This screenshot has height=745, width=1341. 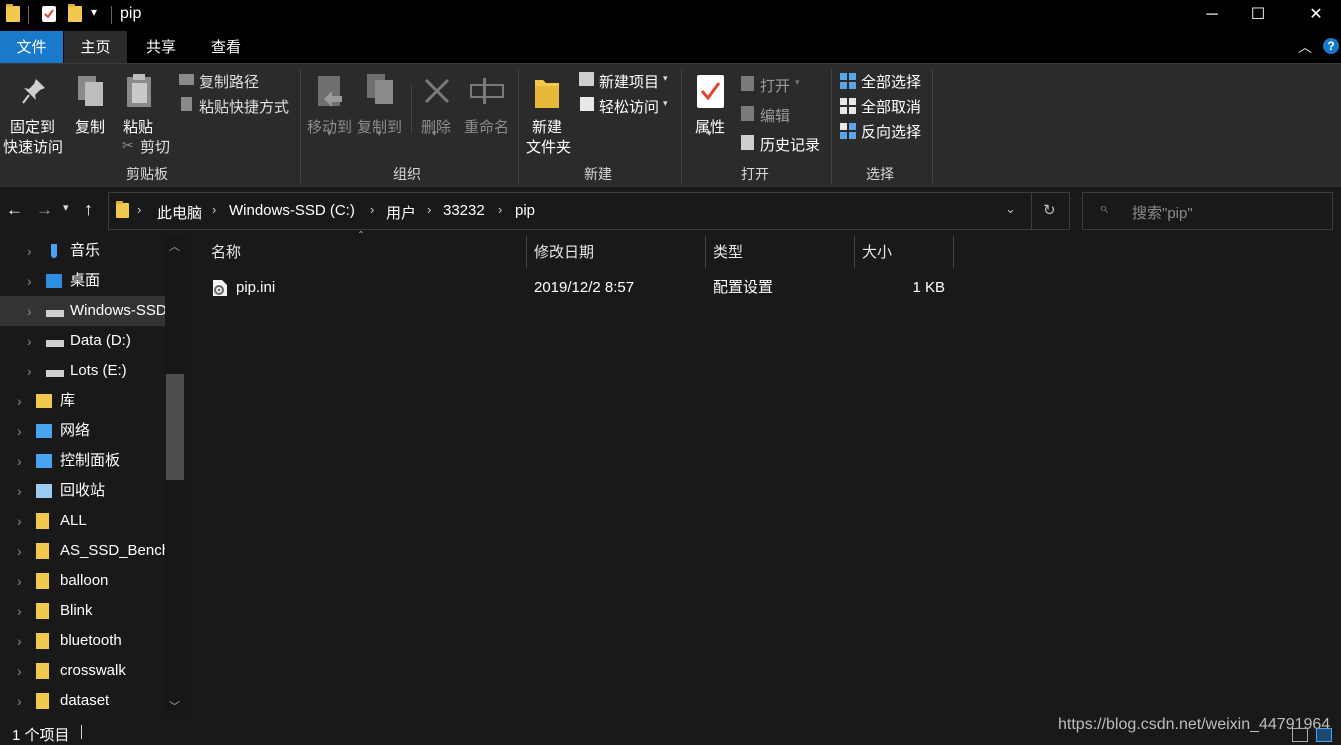 I want to click on new-folder-label2: 文件夹, so click(x=548, y=146).